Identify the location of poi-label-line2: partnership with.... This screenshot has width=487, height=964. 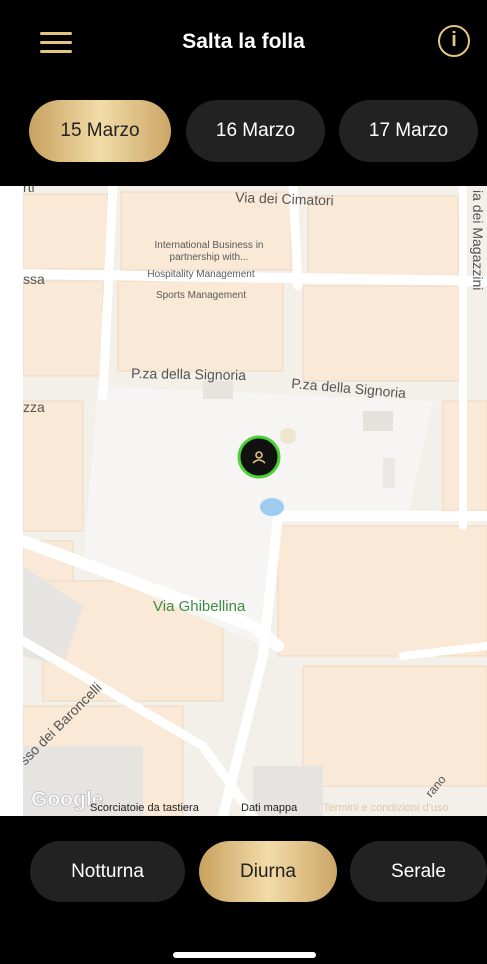
(209, 257).